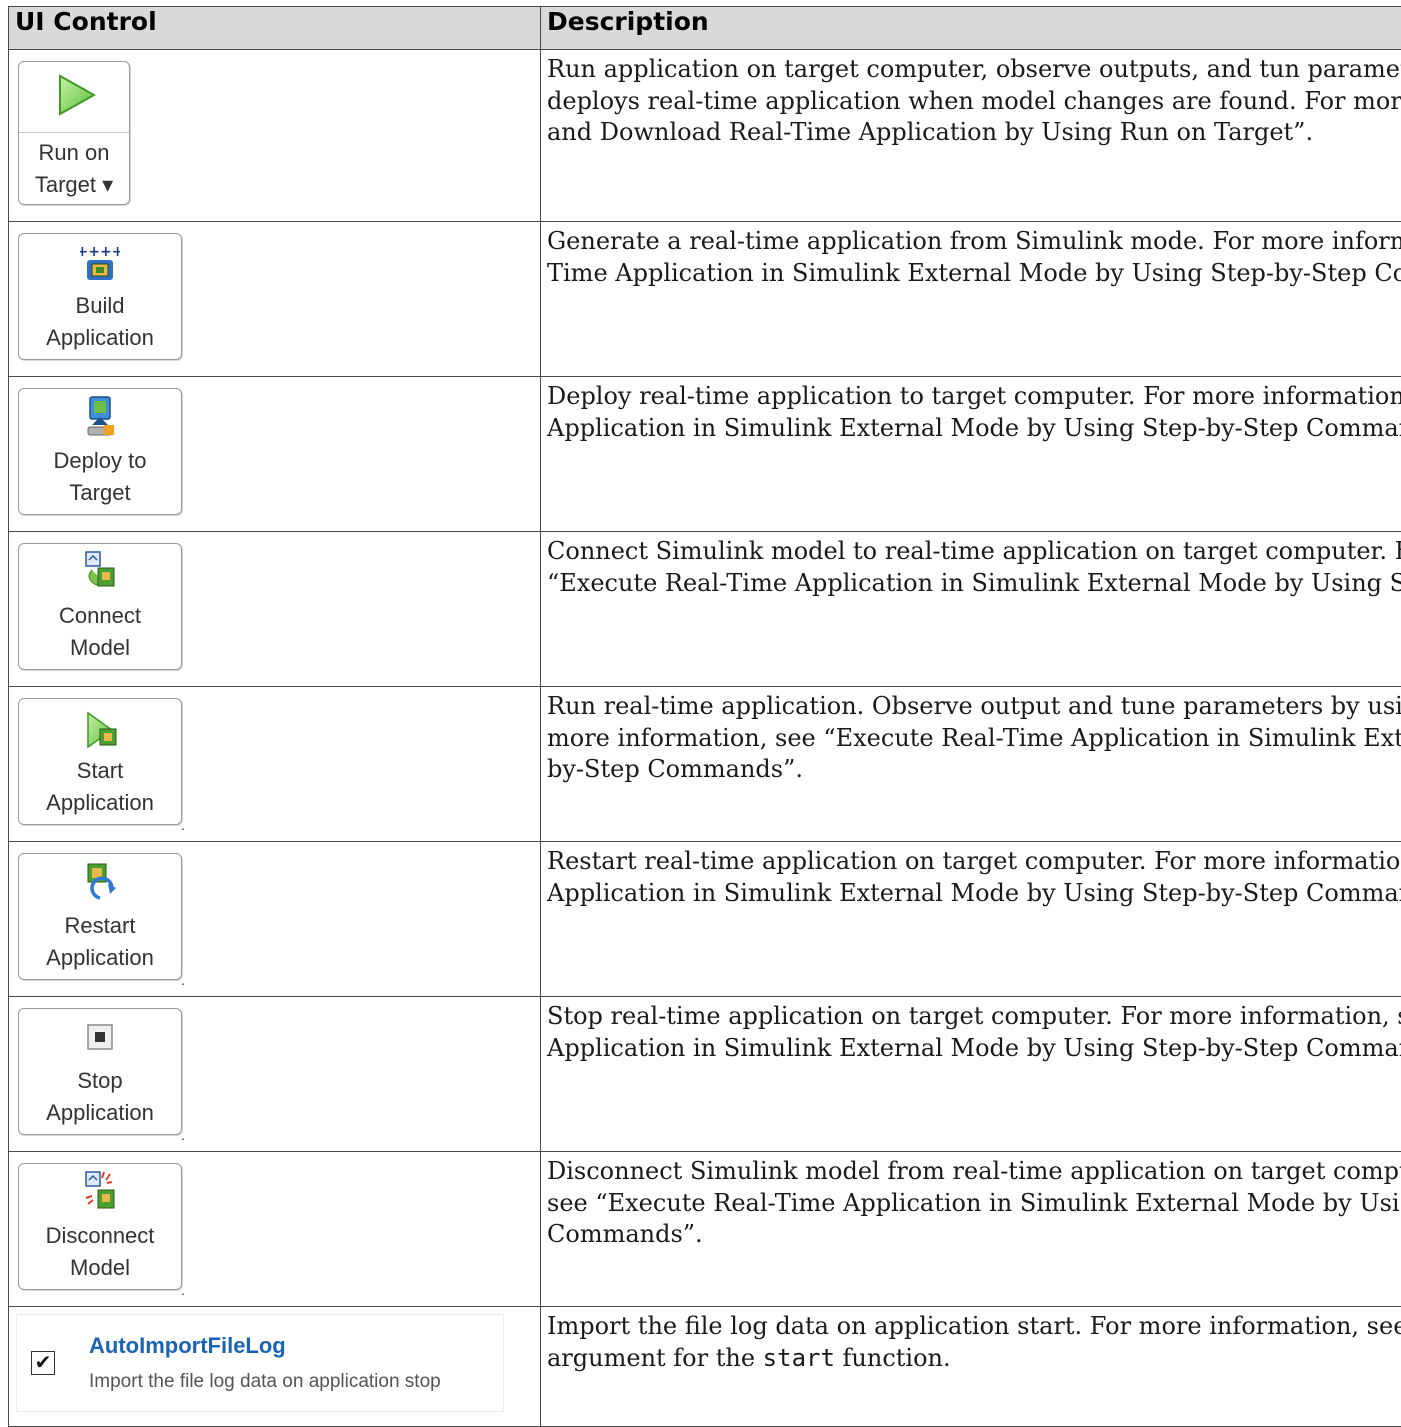 The height and width of the screenshot is (1427, 1401). I want to click on disconnect-model-button: Disconnect Model, so click(100, 1226).